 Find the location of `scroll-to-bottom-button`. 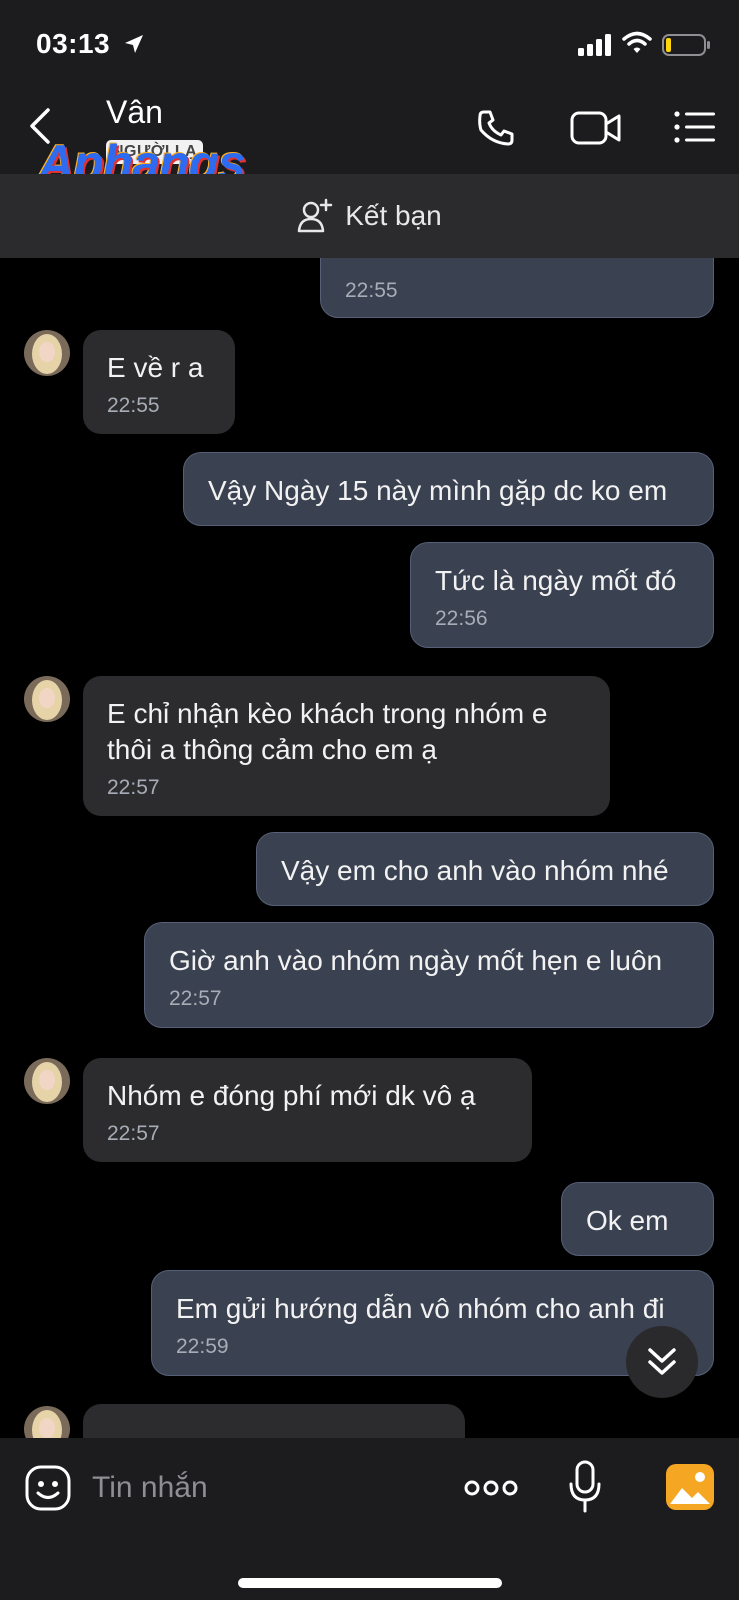

scroll-to-bottom-button is located at coordinates (662, 1362).